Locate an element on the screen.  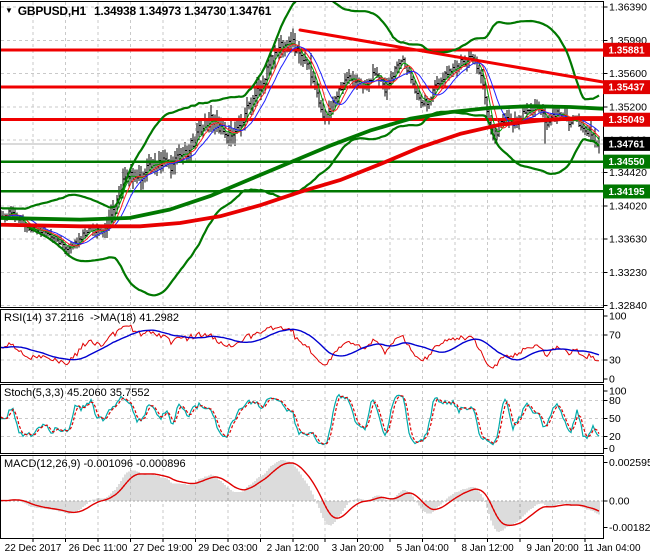
macd-histogram is located at coordinates (300, 496).